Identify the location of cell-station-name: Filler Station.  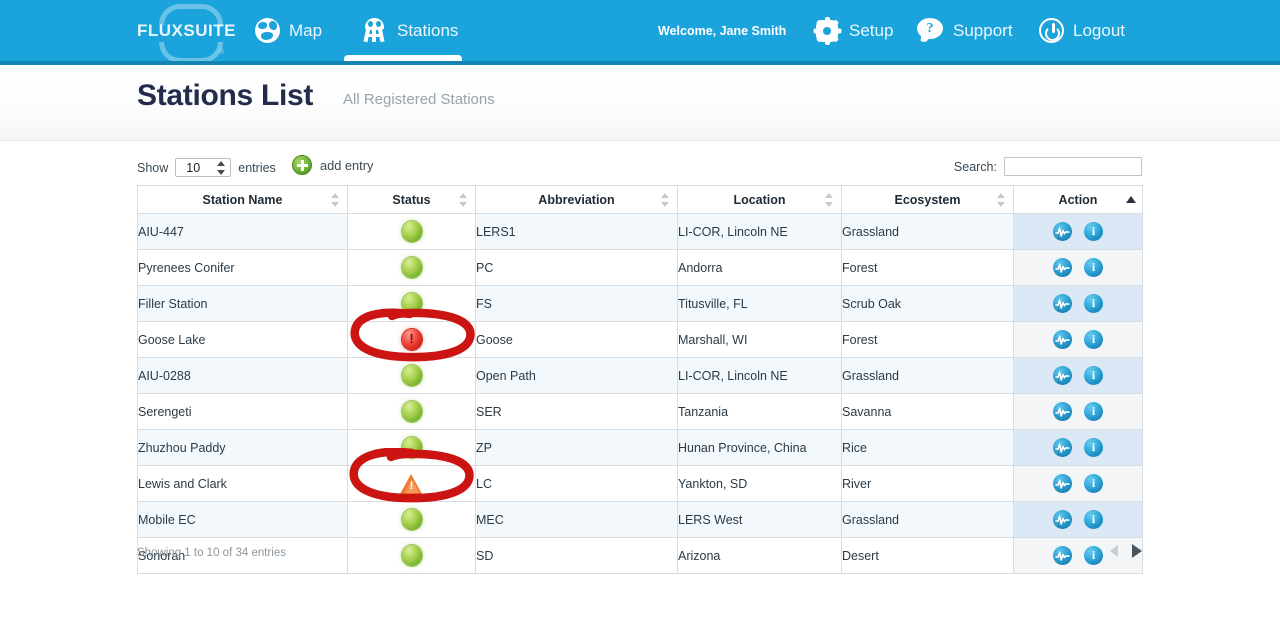
(242, 303).